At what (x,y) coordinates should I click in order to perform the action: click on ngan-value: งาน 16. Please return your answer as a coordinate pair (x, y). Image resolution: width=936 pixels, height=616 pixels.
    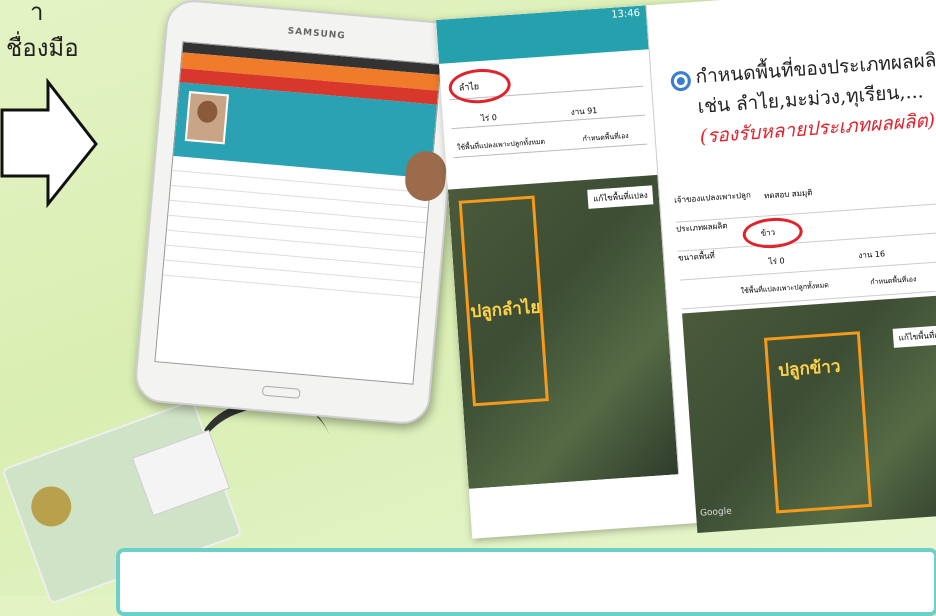
    Looking at the image, I should click on (872, 255).